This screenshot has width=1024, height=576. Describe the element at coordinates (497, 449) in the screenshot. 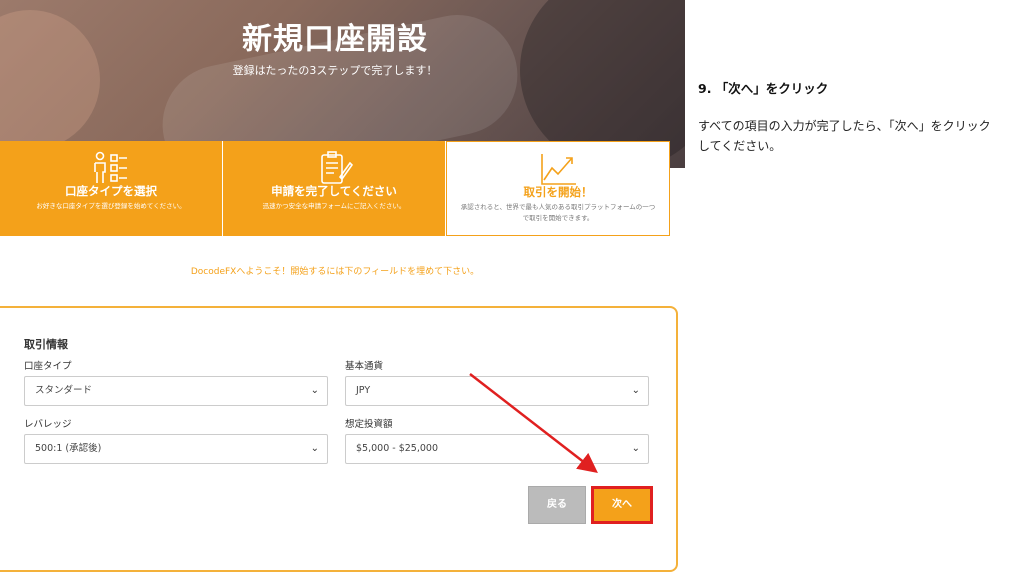

I see `investment-select: $5,000 - $25,000 ⌄` at that location.